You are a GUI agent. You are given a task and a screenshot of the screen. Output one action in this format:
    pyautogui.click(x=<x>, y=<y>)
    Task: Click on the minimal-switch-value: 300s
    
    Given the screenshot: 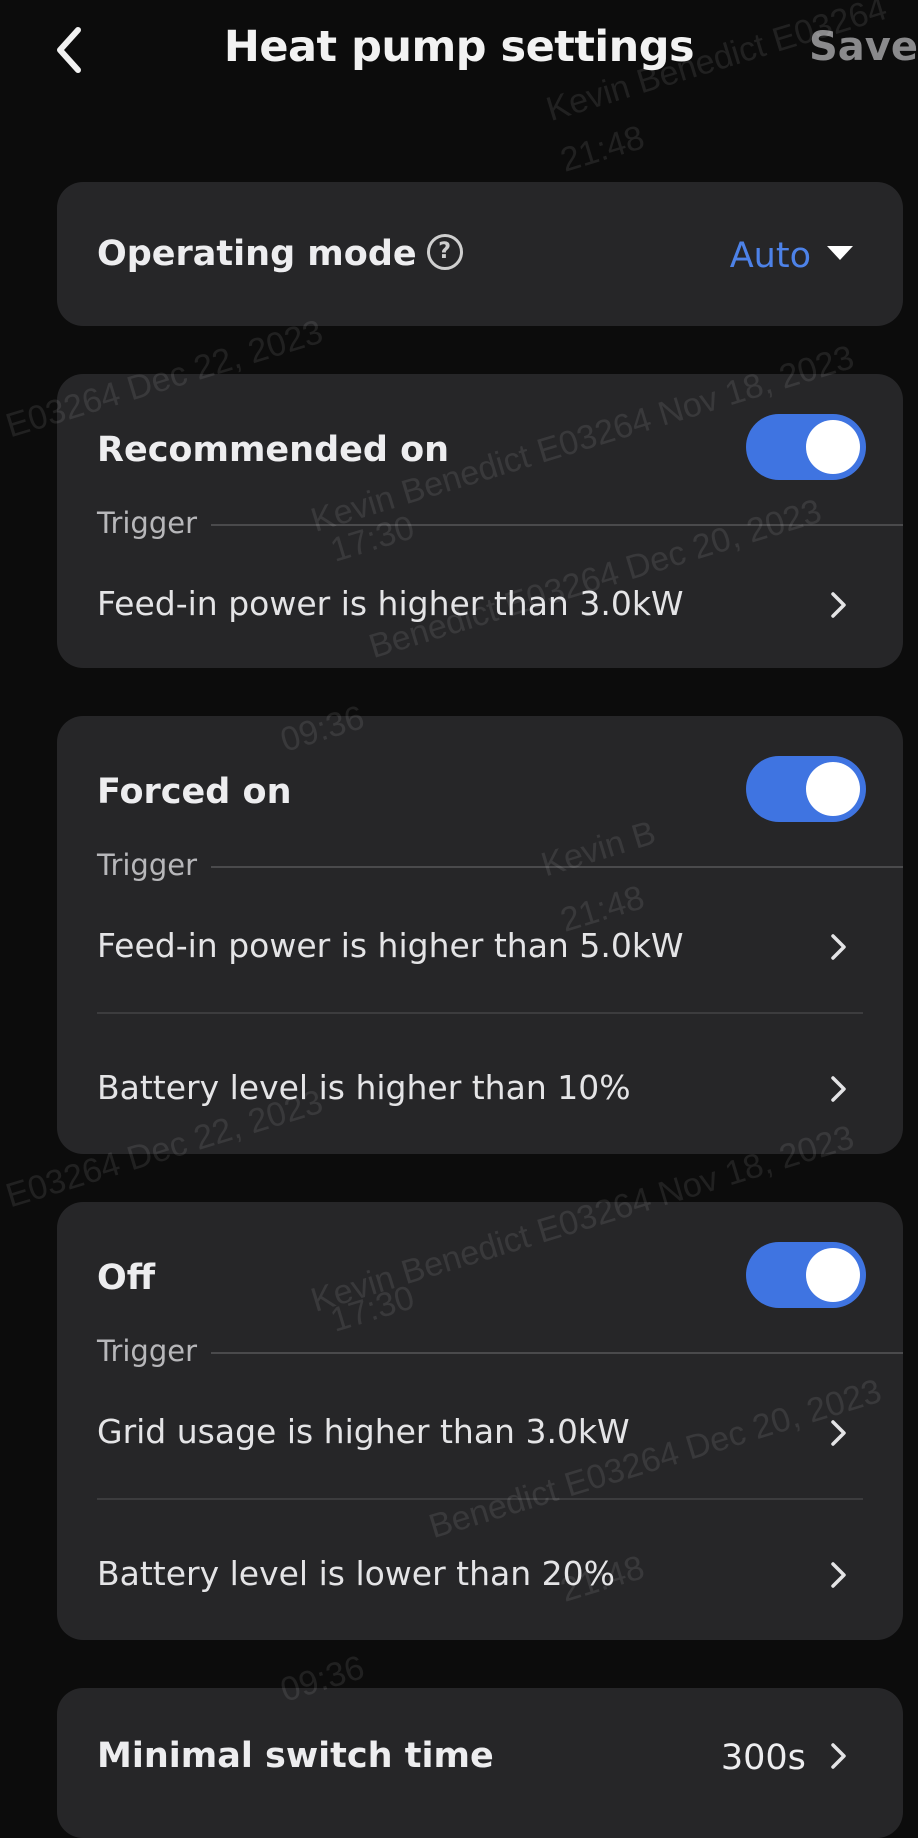 What is the action you would take?
    pyautogui.click(x=763, y=1758)
    